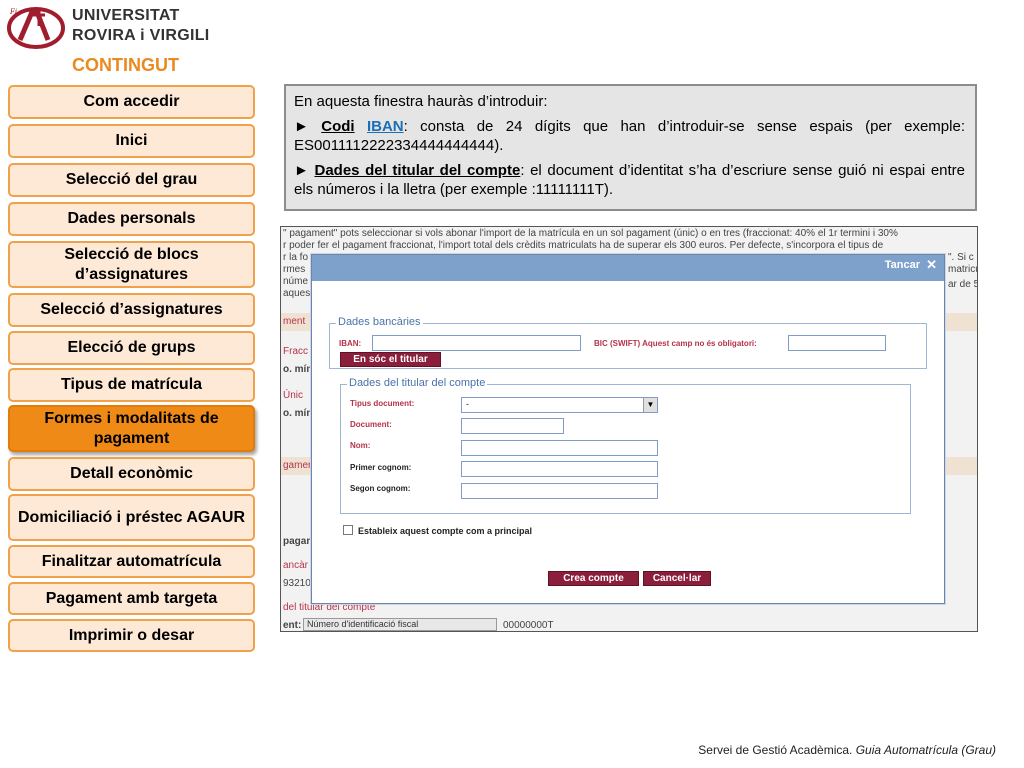 The height and width of the screenshot is (768, 1024). Describe the element at coordinates (296, 565) in the screenshot. I see `bg-label: ancàr` at that location.